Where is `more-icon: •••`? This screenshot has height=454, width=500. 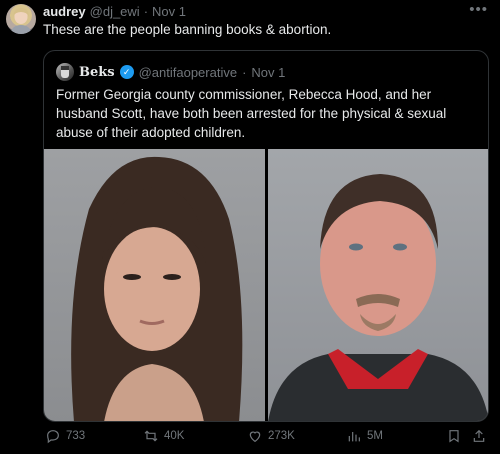 more-icon: ••• is located at coordinates (478, 9).